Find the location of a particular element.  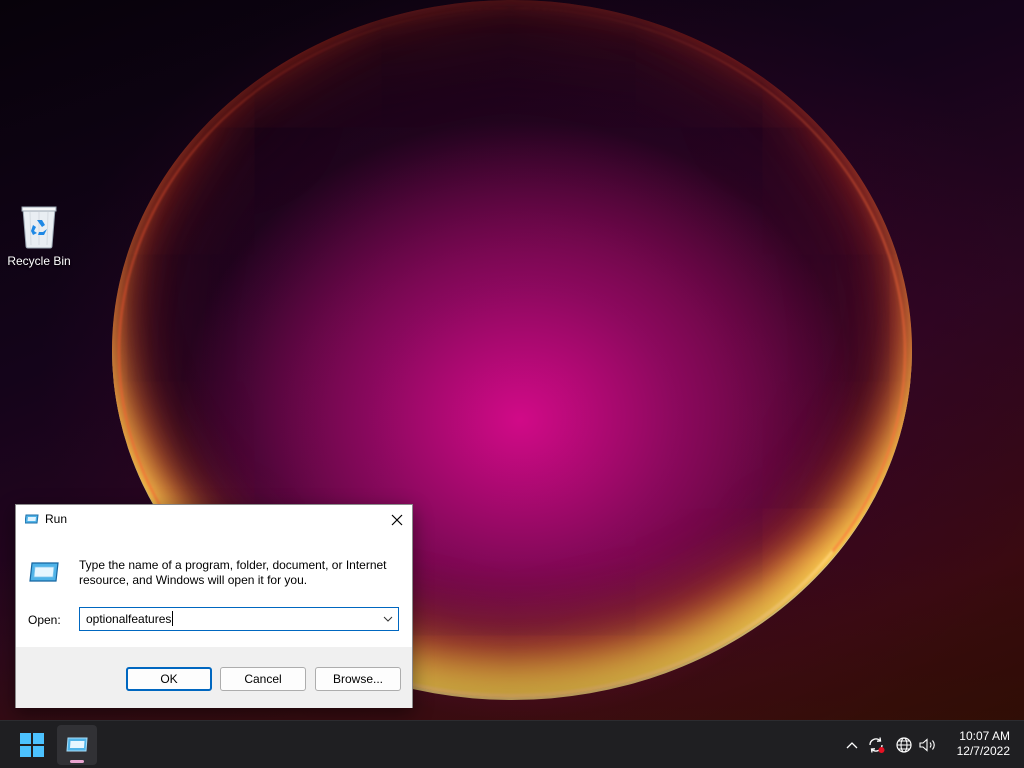

desktop-icon-recycle-bin: Recycle Bin is located at coordinates (39, 237).